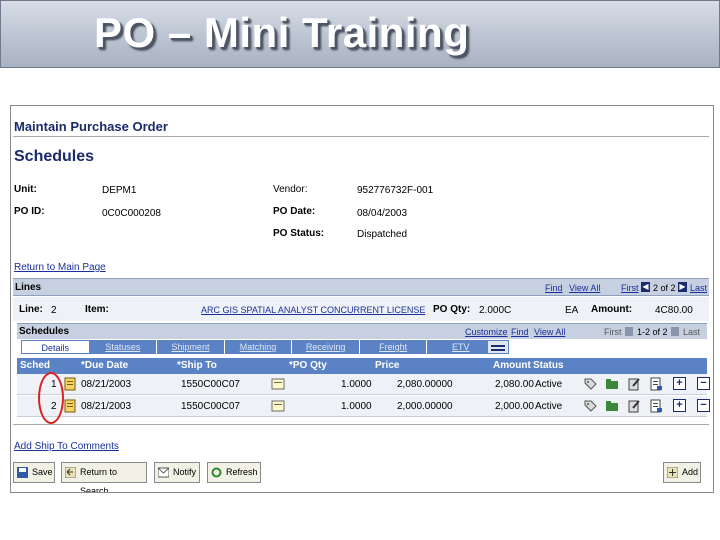  I want to click on col-po-qty: *PO Qty, so click(308, 365).